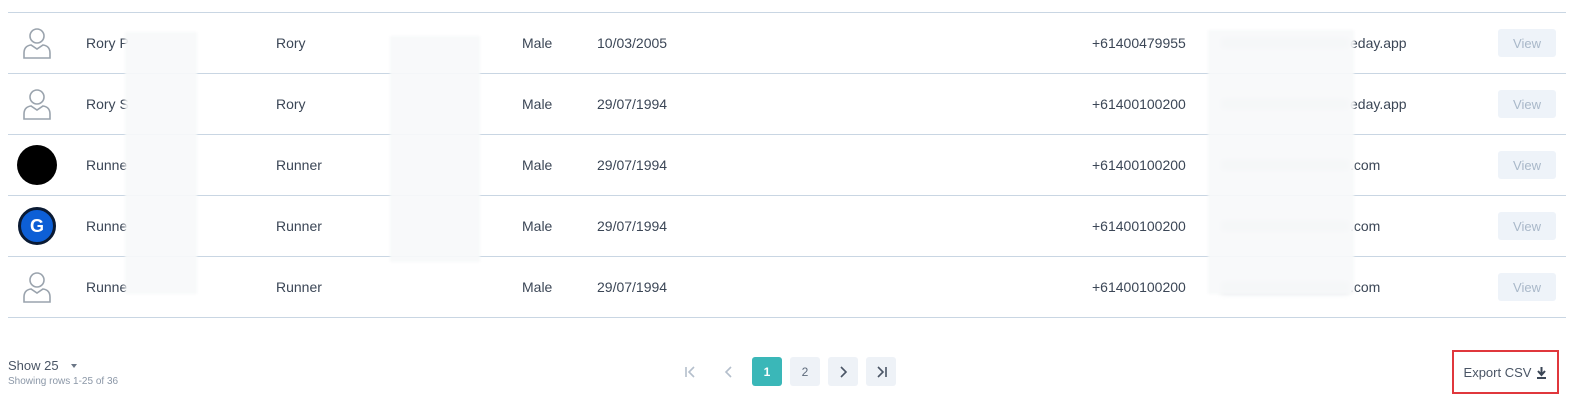 The image size is (1586, 408). What do you see at coordinates (1497, 372) in the screenshot?
I see `export-csv-label: Export CSV` at bounding box center [1497, 372].